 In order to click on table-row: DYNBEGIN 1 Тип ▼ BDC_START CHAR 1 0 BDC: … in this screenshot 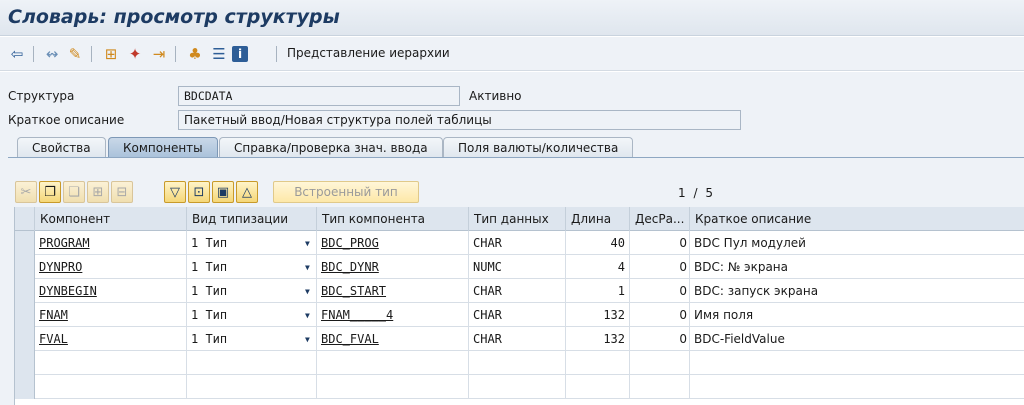, I will do `click(519, 291)`.